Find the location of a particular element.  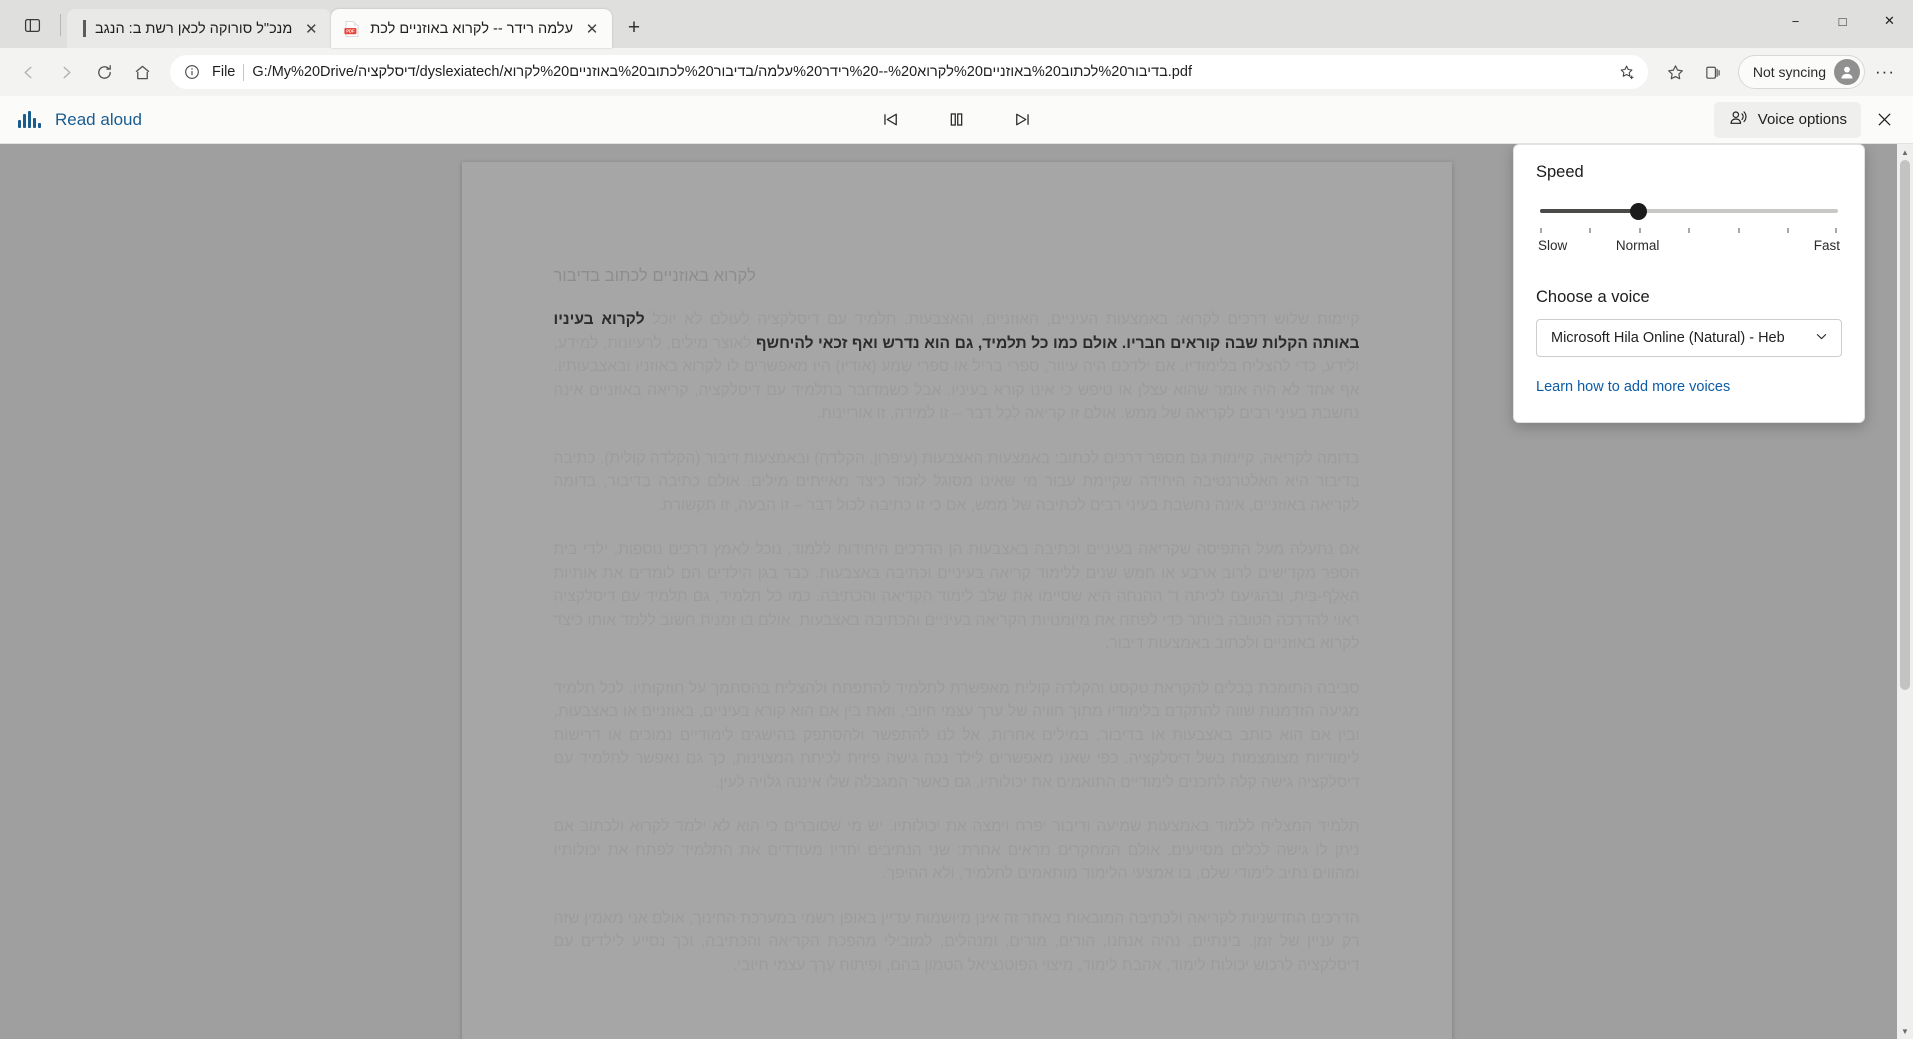

tab-title: מנכ"ל סורוקה לכאן רשת ב: הנגב is located at coordinates (194, 28).